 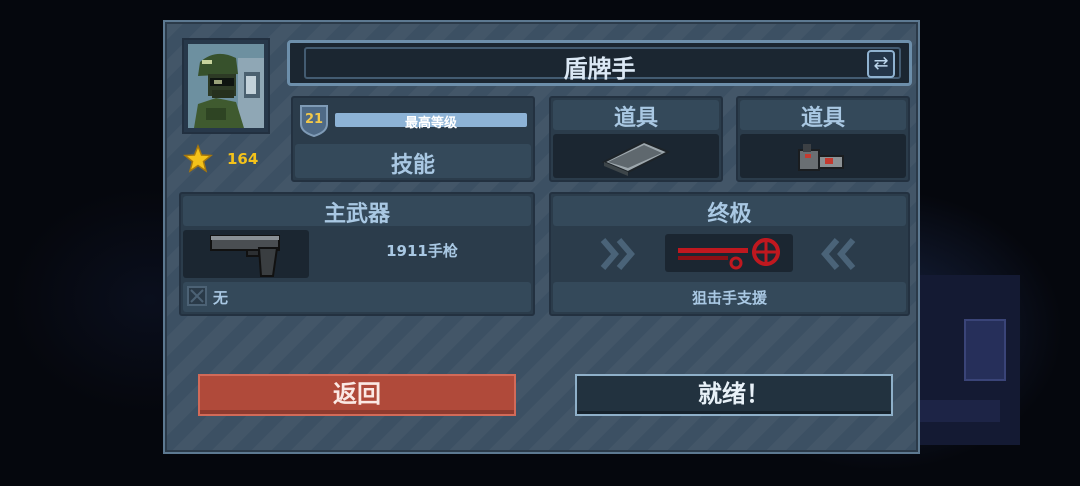 What do you see at coordinates (599, 69) in the screenshot?
I see `character-name: 盾牌手` at bounding box center [599, 69].